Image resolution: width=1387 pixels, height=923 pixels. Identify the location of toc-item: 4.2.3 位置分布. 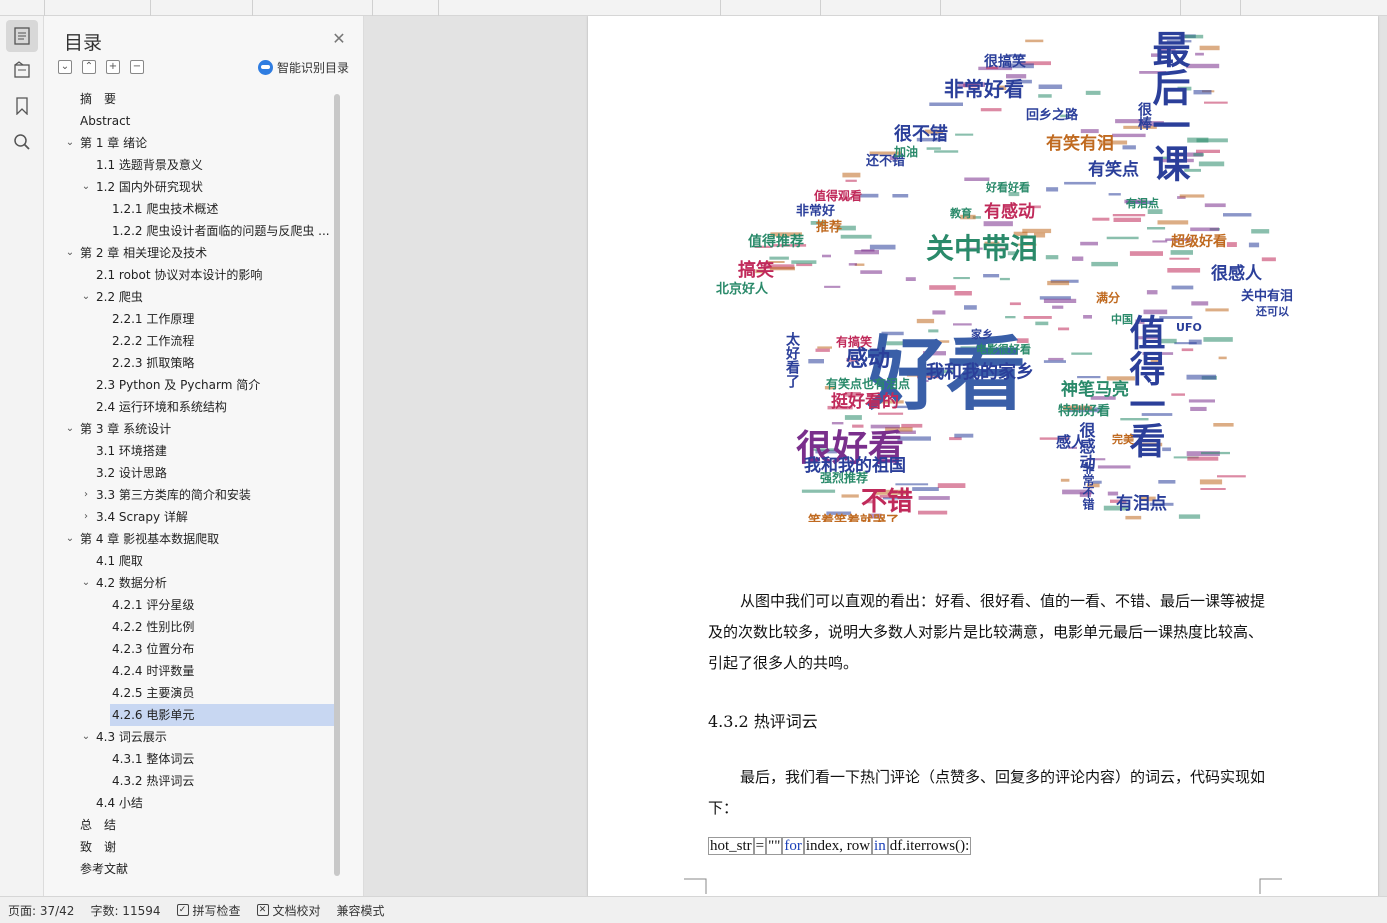
(197, 649).